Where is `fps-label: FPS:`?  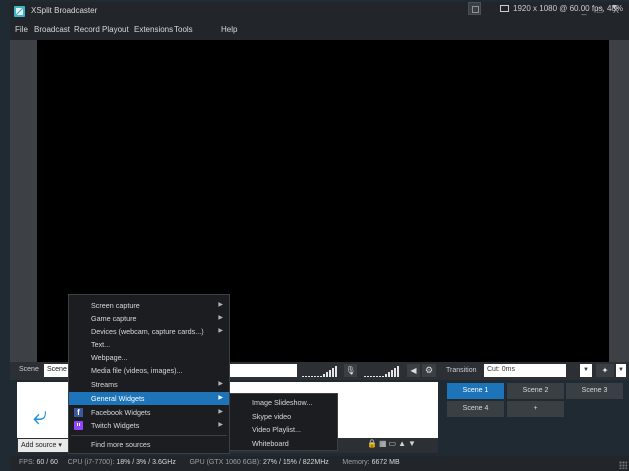 fps-label: FPS: is located at coordinates (27, 462).